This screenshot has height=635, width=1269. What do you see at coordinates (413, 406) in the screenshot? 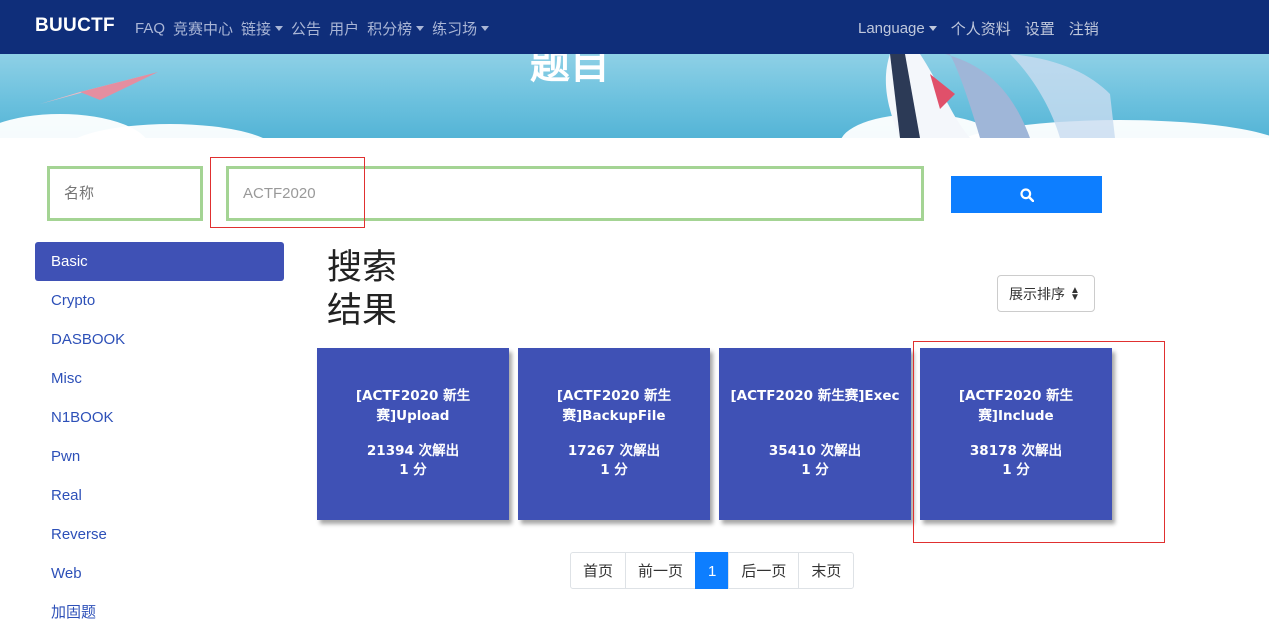
I see `challenge-name: [ACTF2020 新生赛]Upload` at bounding box center [413, 406].